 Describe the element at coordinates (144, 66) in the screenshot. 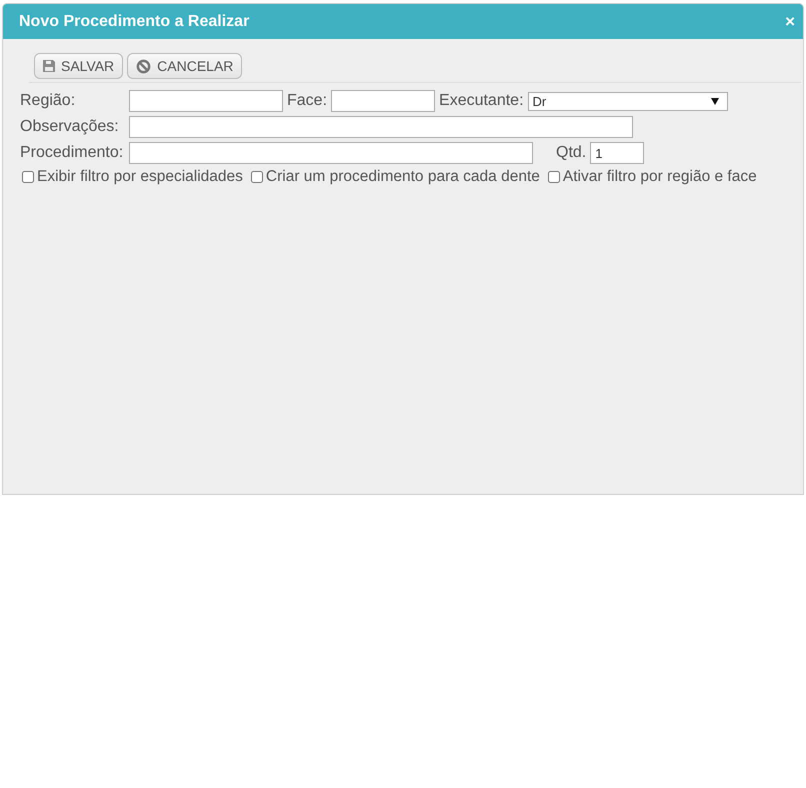

I see `prohibited-icon` at that location.